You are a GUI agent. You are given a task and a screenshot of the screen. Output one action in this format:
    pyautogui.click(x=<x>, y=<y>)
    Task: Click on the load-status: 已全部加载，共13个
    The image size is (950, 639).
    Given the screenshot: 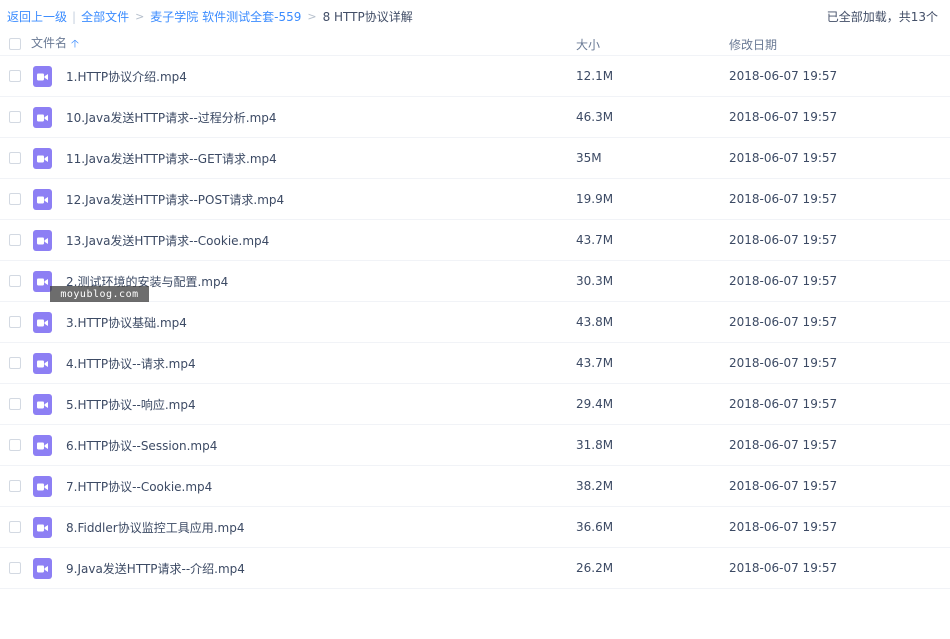 What is the action you would take?
    pyautogui.click(x=882, y=17)
    